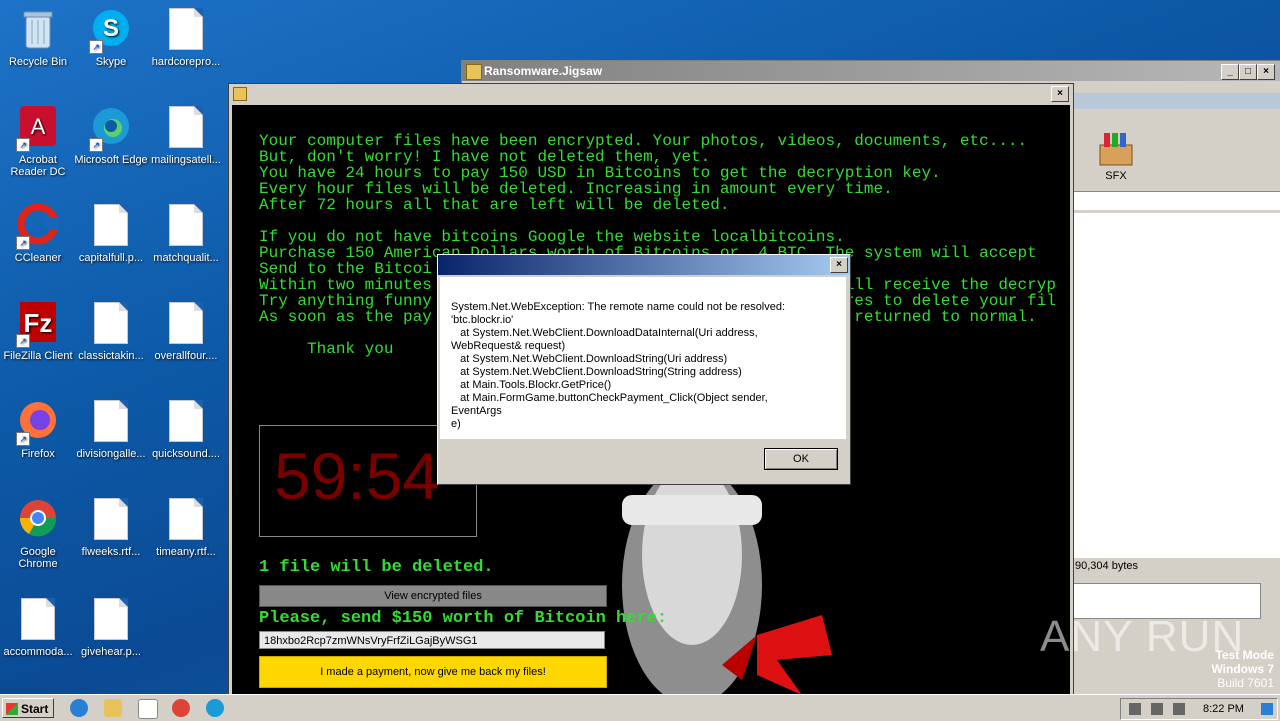 This screenshot has height=721, width=1280. I want to click on taskbar: Start 8:22 PM, so click(640, 707).